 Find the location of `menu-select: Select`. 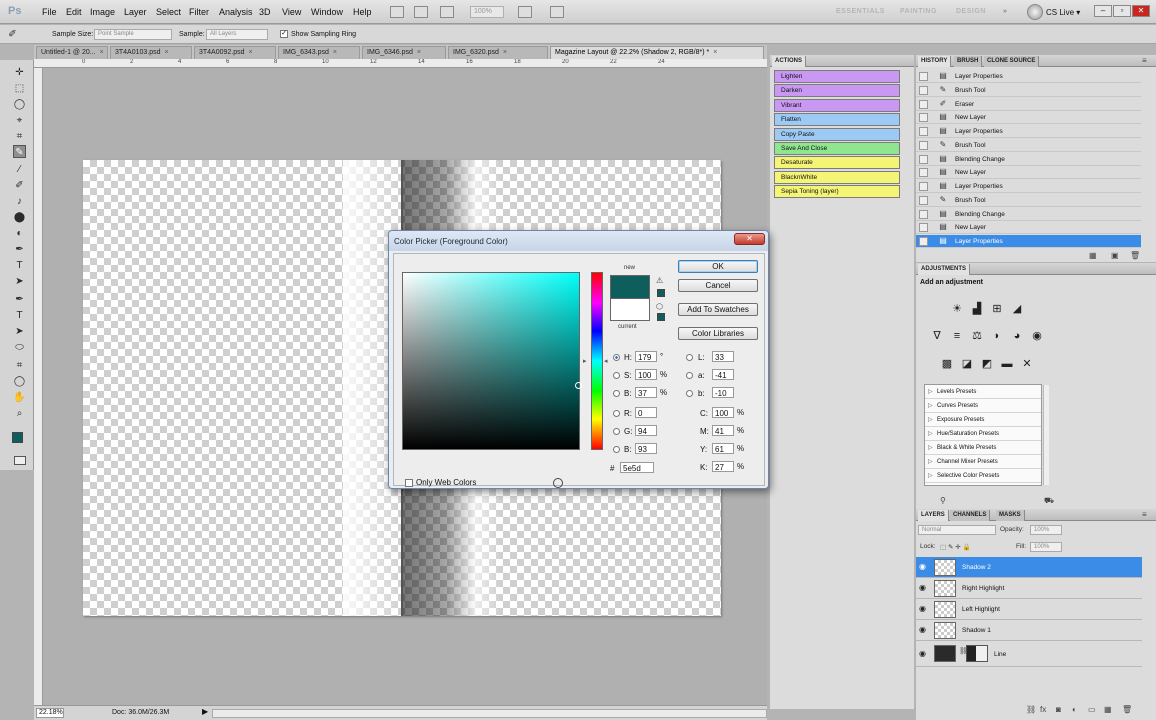

menu-select: Select is located at coordinates (168, 12).